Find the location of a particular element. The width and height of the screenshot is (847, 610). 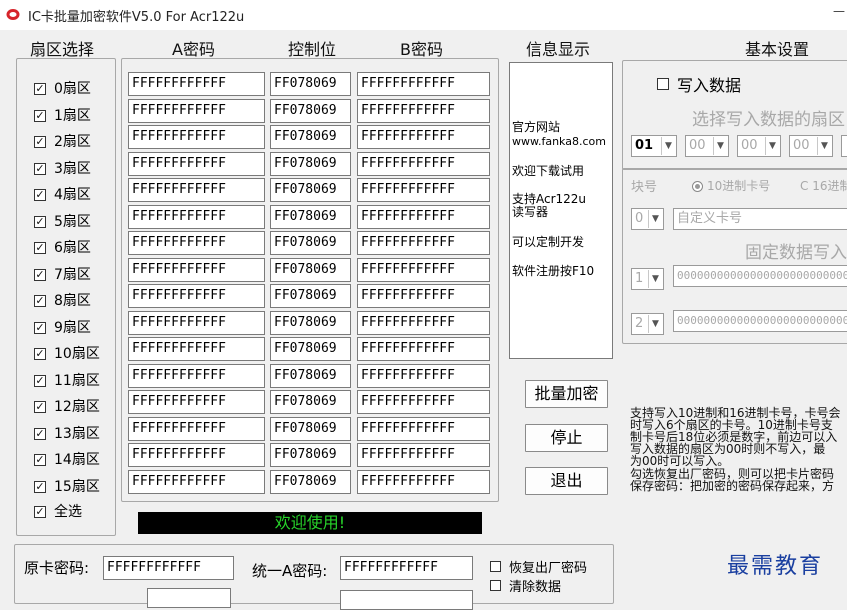

sector-checkbox: ✓ 13扇区 is located at coordinates (67, 434).